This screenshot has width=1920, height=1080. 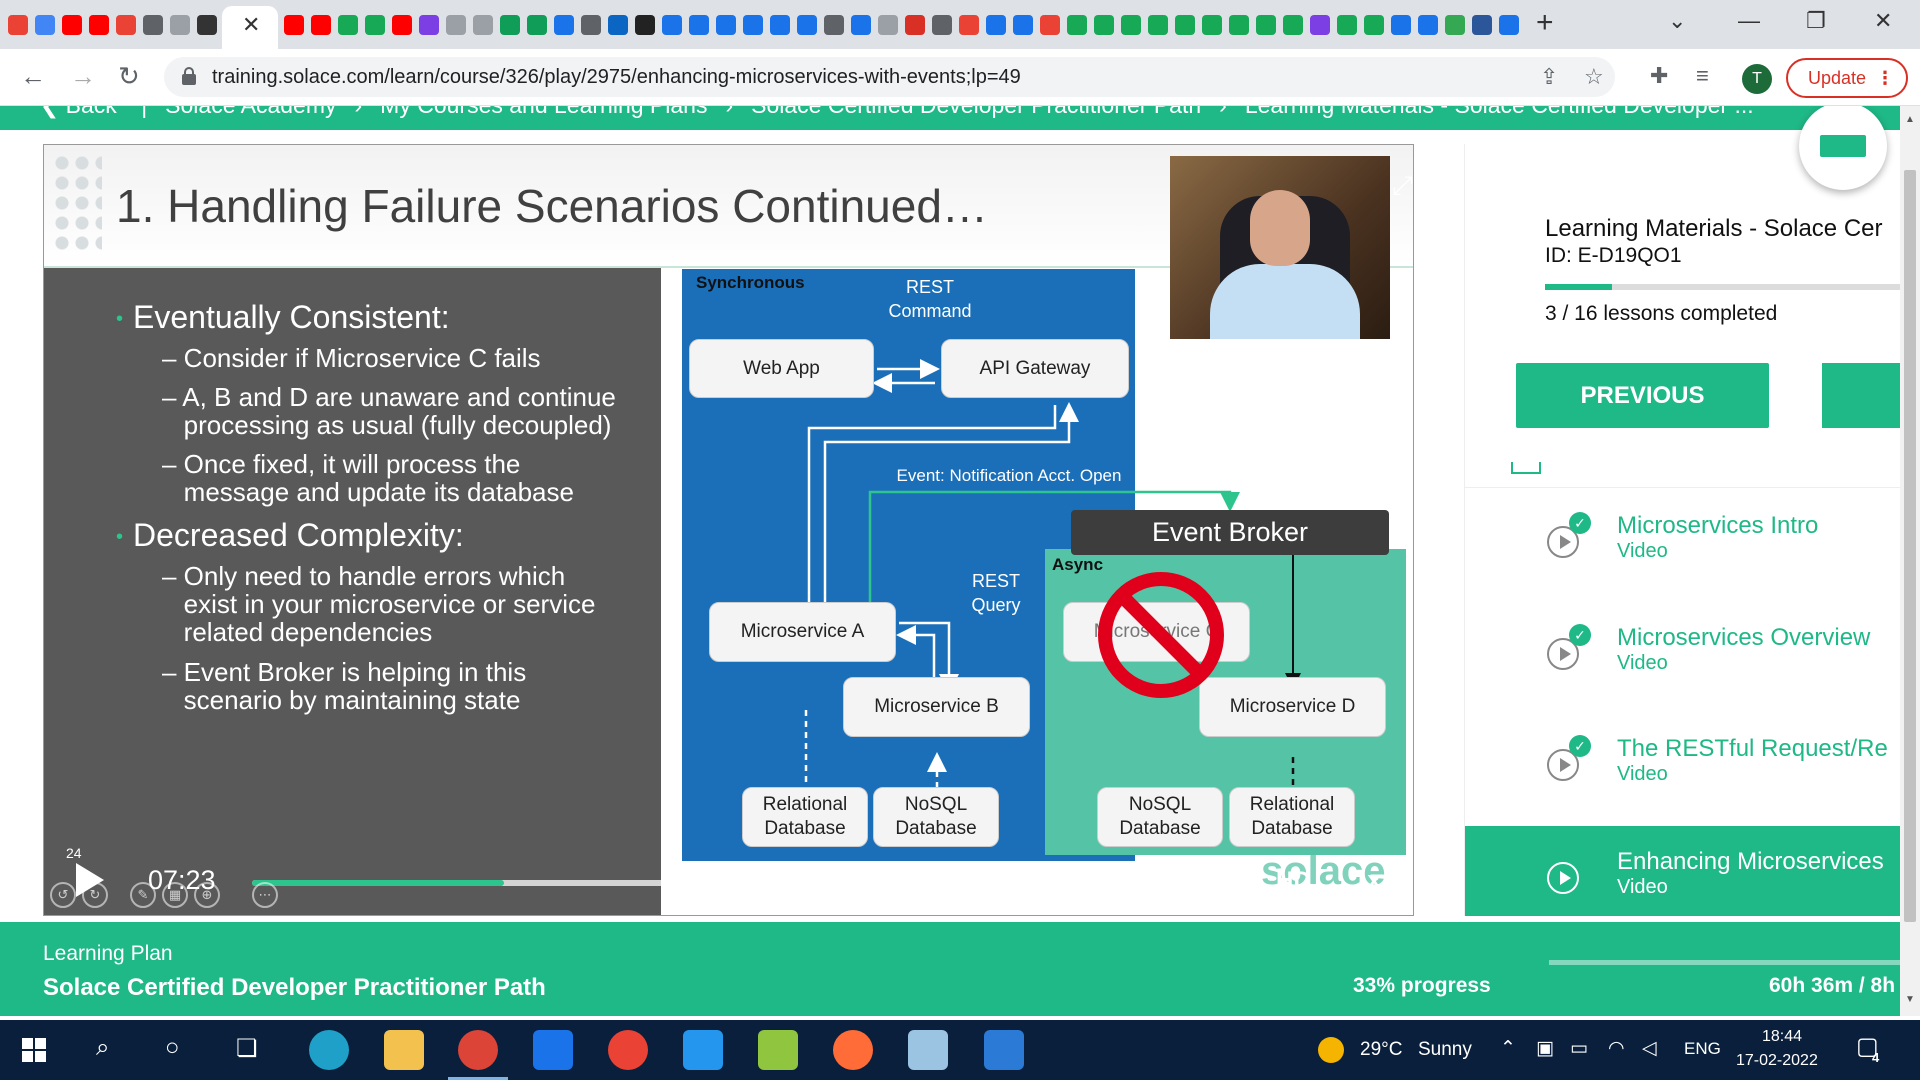 I want to click on taskbar-chrome-profile-icon, so click(x=628, y=1050).